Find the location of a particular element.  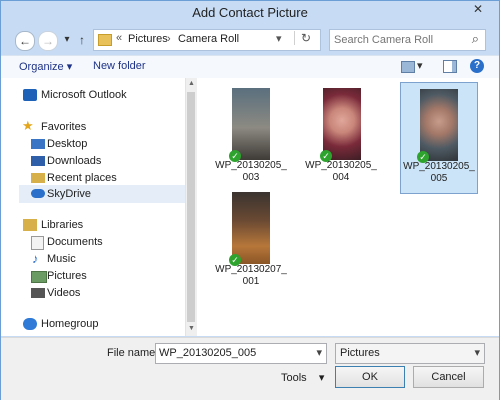

forward-button: → is located at coordinates (48, 41).